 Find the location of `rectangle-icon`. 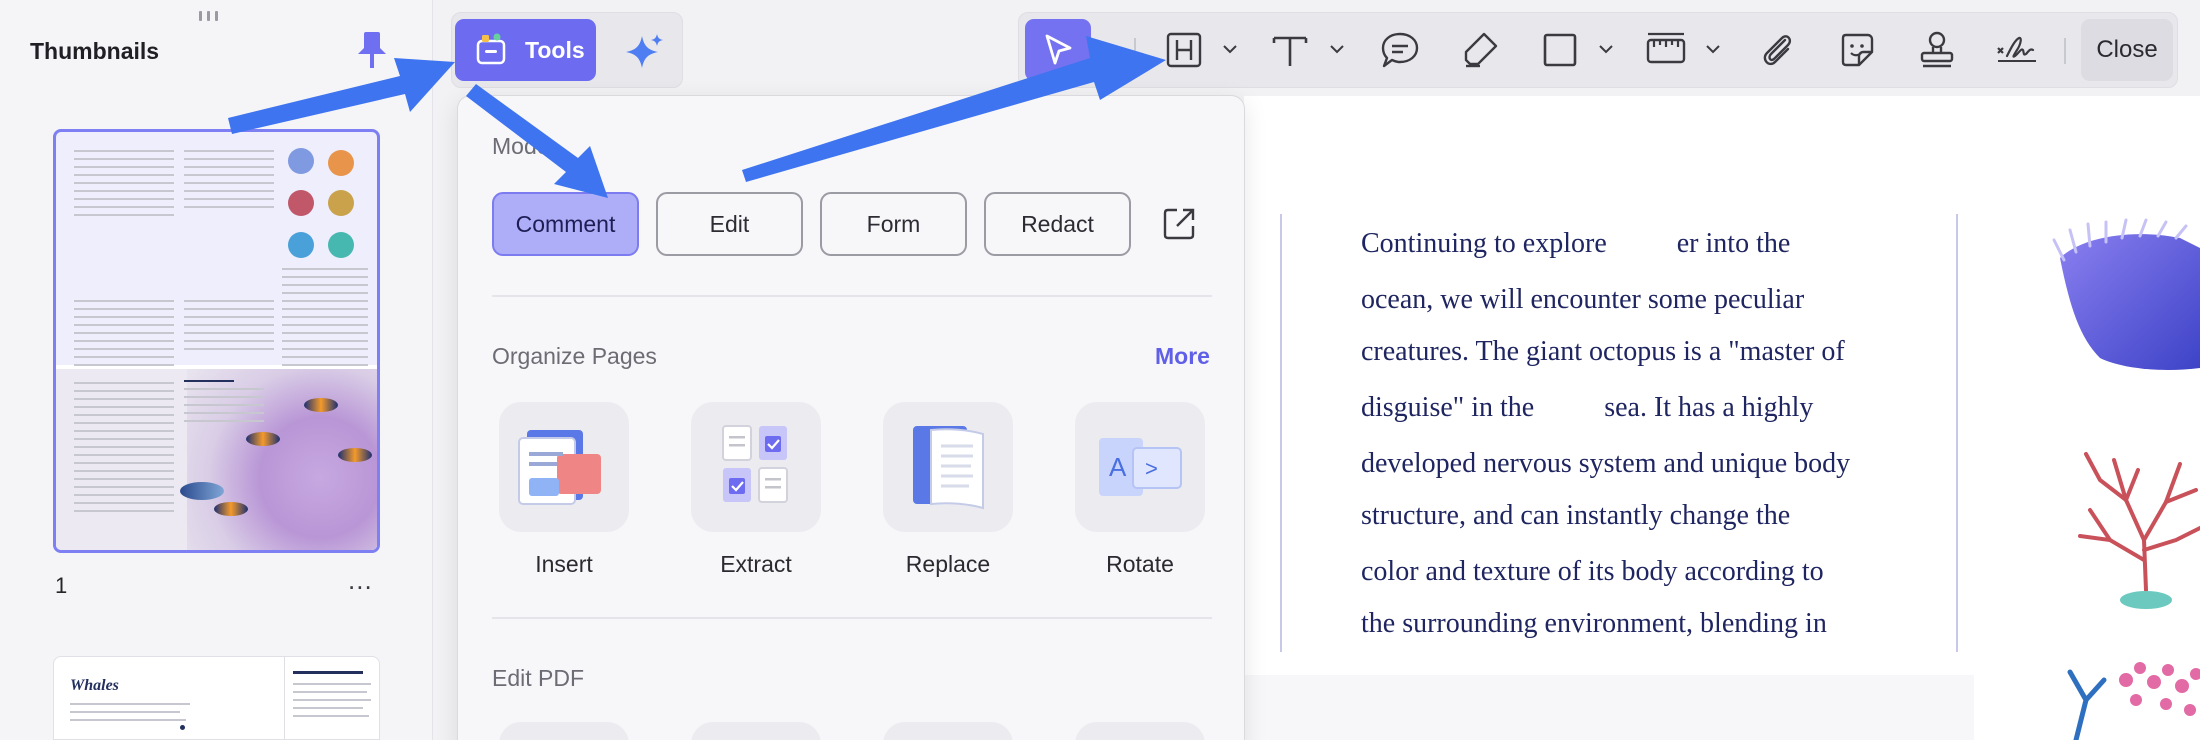

rectangle-icon is located at coordinates (1560, 50).